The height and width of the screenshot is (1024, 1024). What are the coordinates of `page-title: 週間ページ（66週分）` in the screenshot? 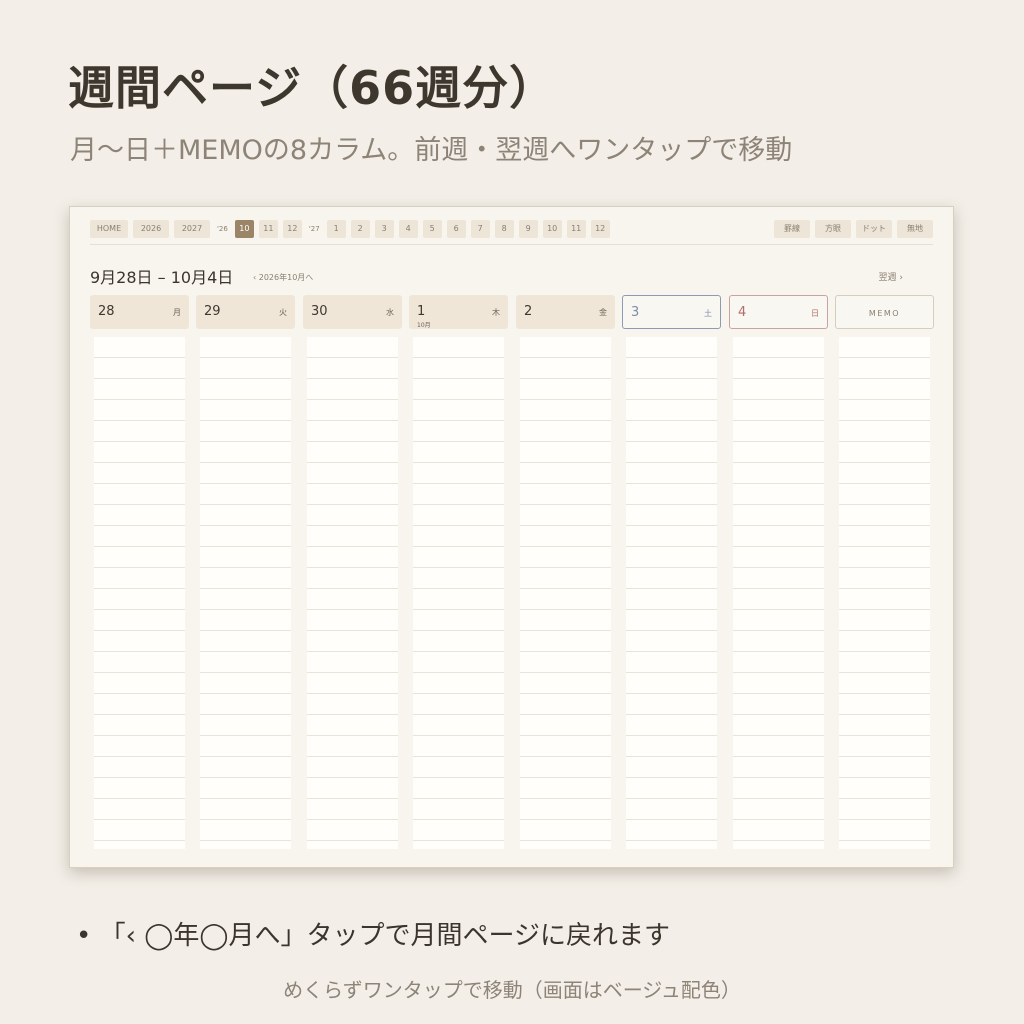 It's located at (312, 88).